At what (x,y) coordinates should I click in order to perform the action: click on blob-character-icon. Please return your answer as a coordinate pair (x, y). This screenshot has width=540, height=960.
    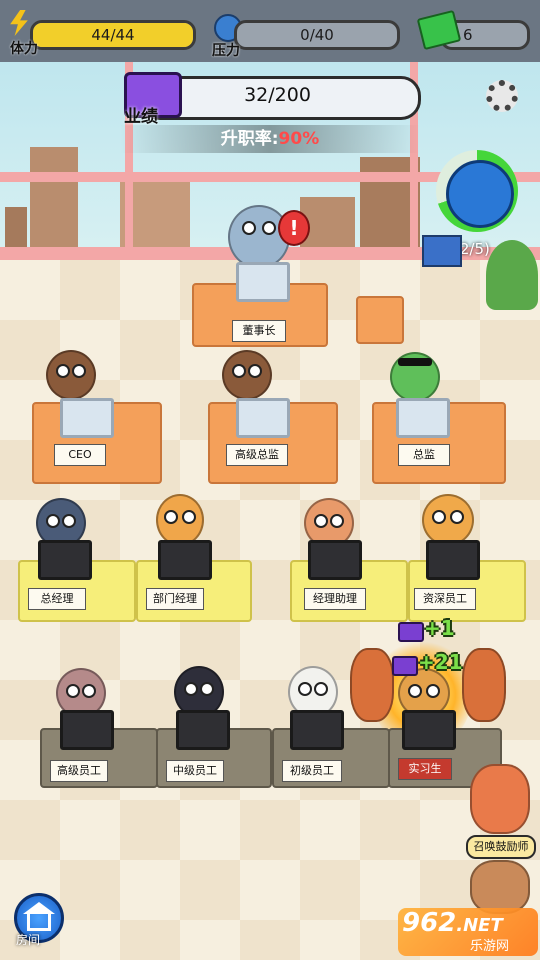
    Looking at the image, I should click on (480, 194).